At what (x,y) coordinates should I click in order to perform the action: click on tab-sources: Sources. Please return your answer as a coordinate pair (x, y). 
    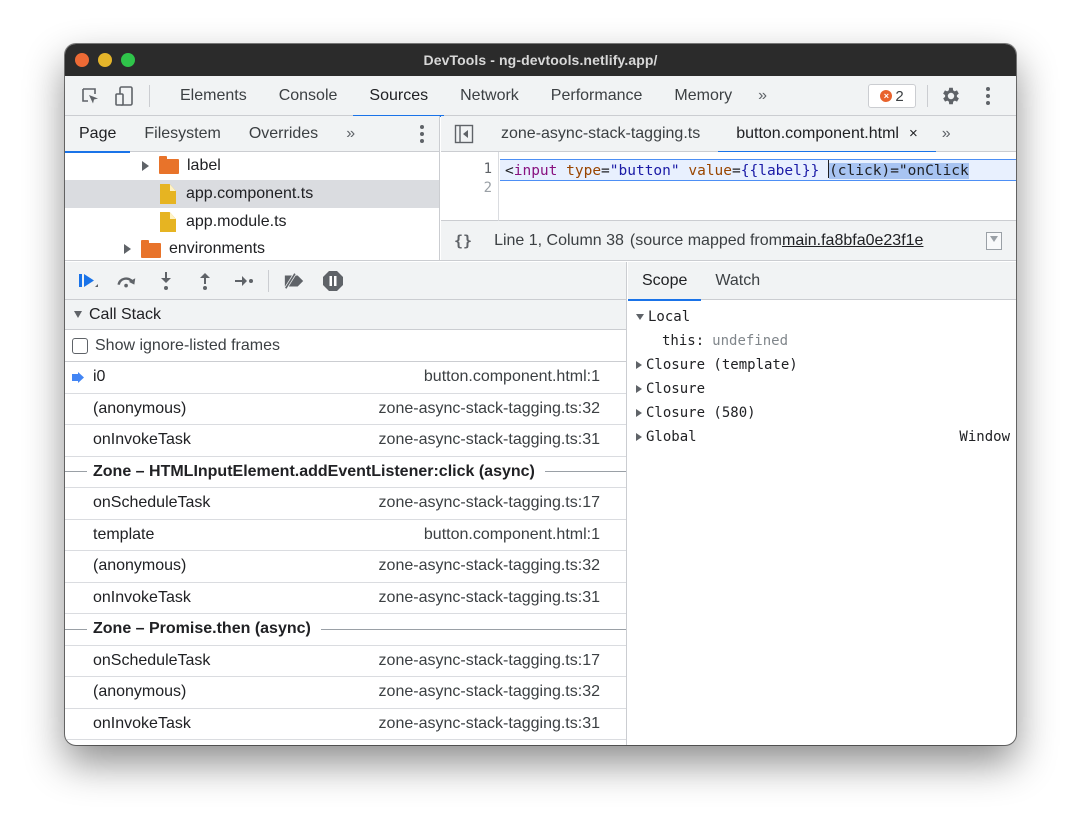
    Looking at the image, I should click on (398, 96).